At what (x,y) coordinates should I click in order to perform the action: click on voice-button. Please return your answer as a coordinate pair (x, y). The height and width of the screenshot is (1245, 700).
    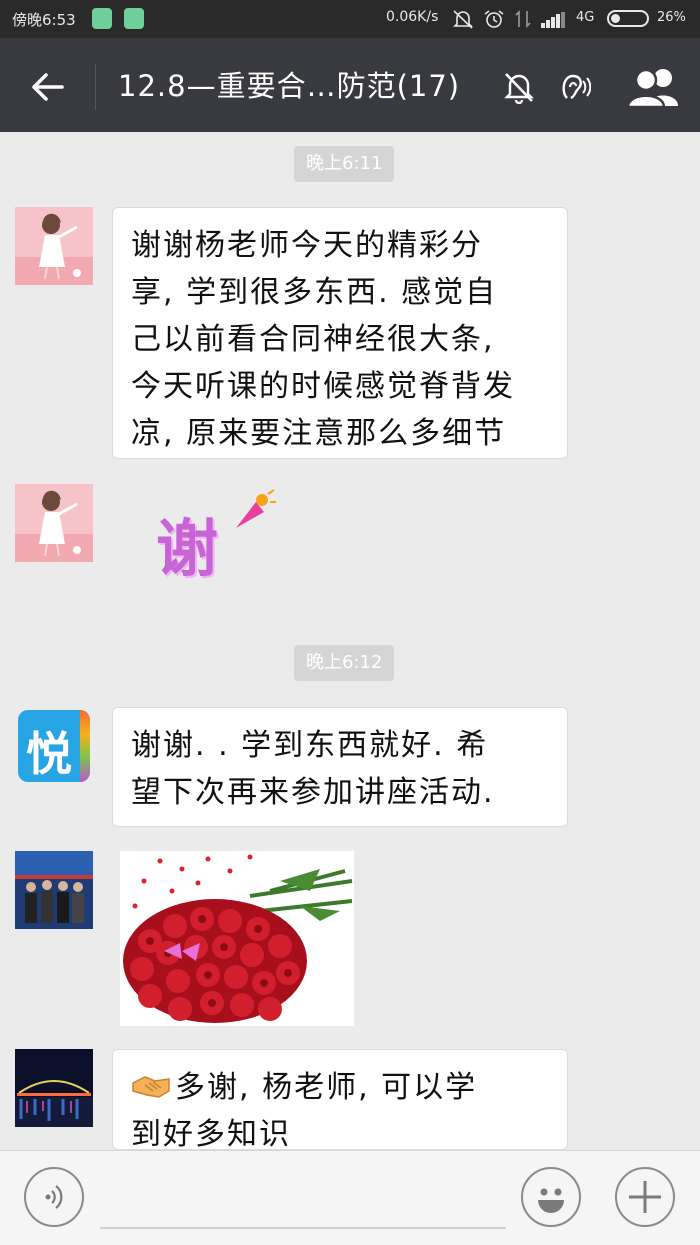
    Looking at the image, I should click on (54, 1197).